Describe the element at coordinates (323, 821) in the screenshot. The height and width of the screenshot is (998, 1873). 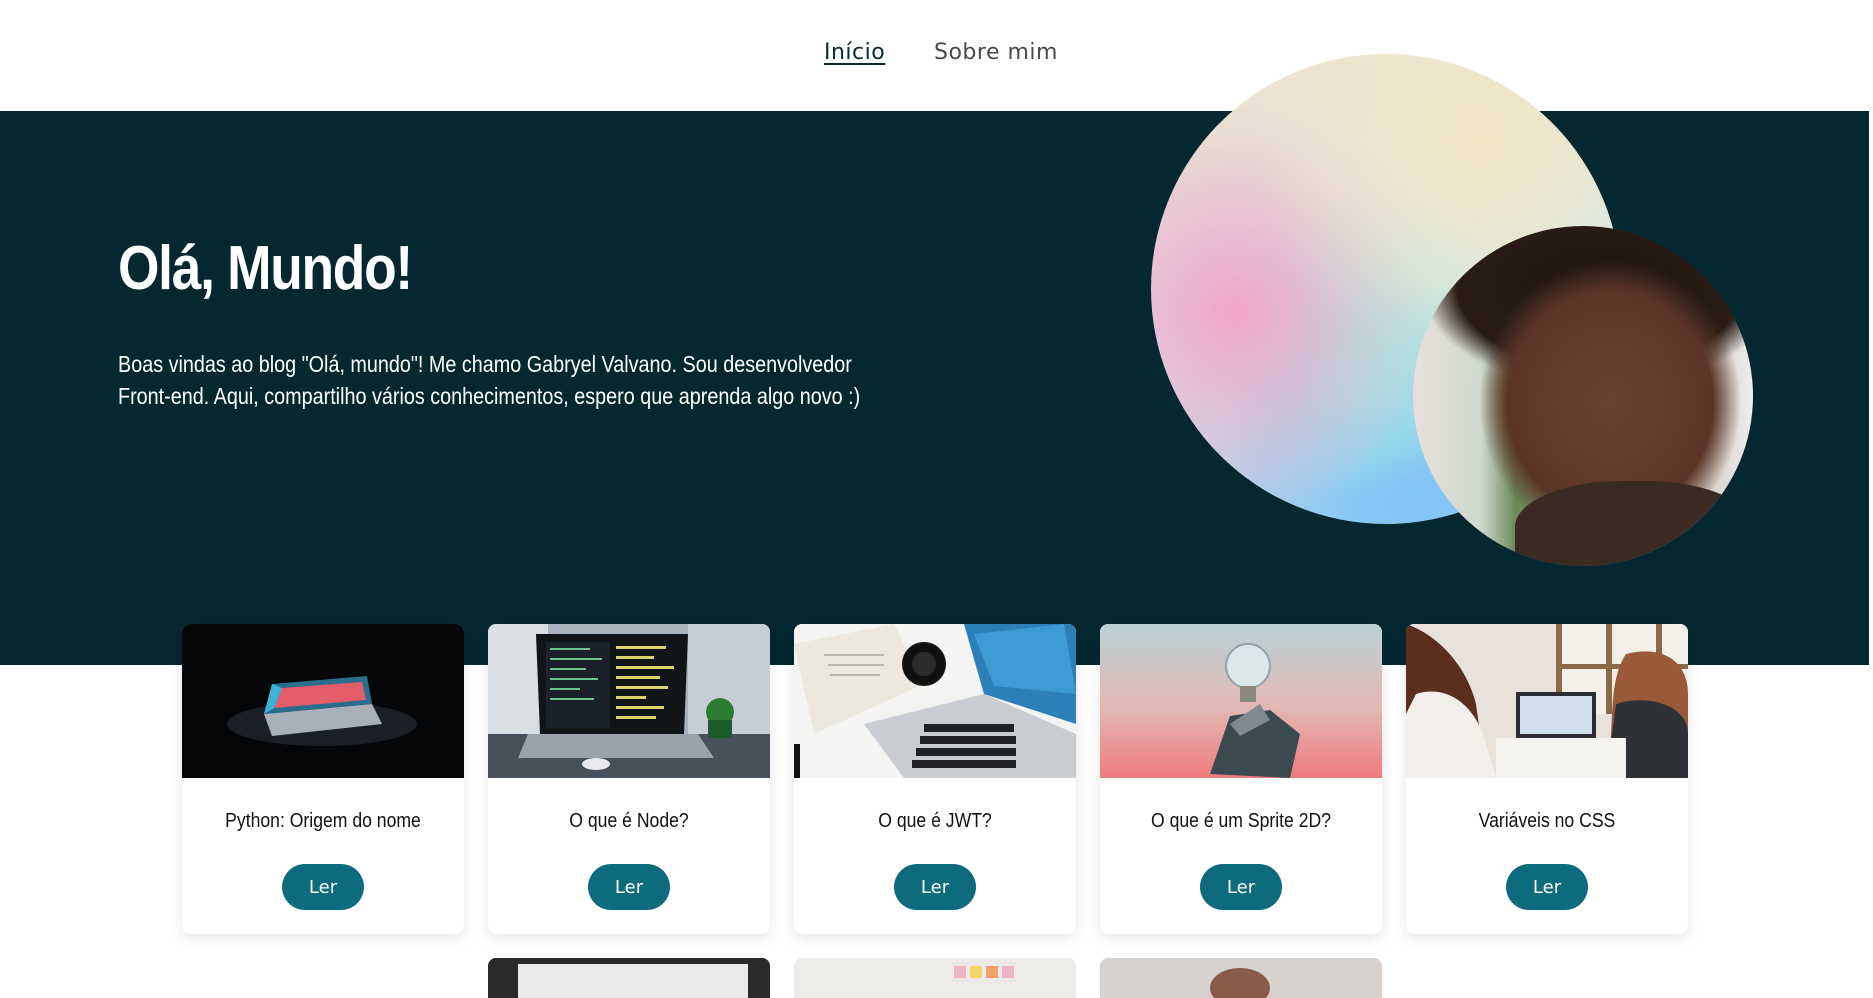
I see `article-title: Python: Origem do nome` at that location.